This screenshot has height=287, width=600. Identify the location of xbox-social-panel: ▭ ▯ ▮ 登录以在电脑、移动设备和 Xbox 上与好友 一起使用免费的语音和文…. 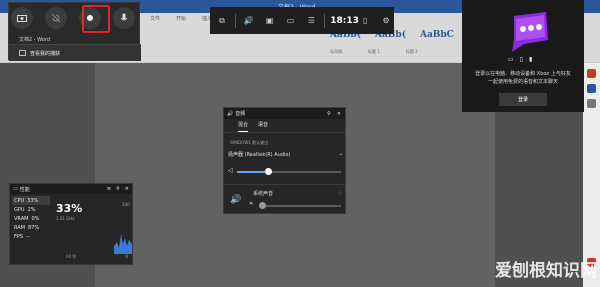
(523, 56).